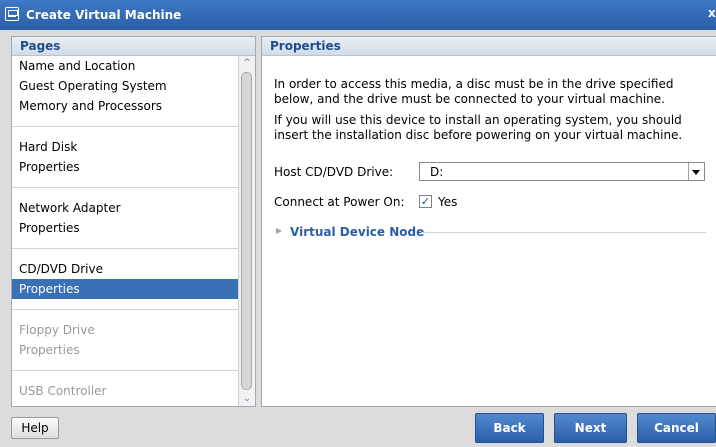 The height and width of the screenshot is (447, 716). I want to click on cancel-button: Cancel, so click(676, 428).